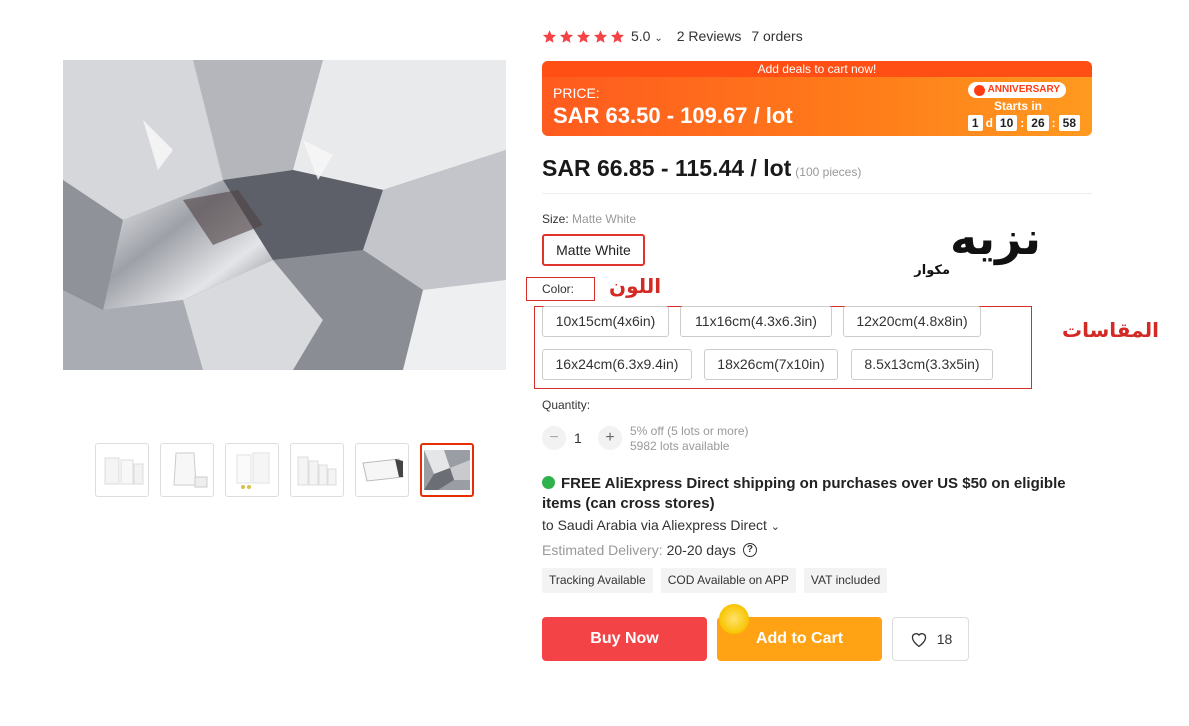 The height and width of the screenshot is (726, 1189). What do you see at coordinates (845, 580) in the screenshot?
I see `tag-vat: VAT included` at bounding box center [845, 580].